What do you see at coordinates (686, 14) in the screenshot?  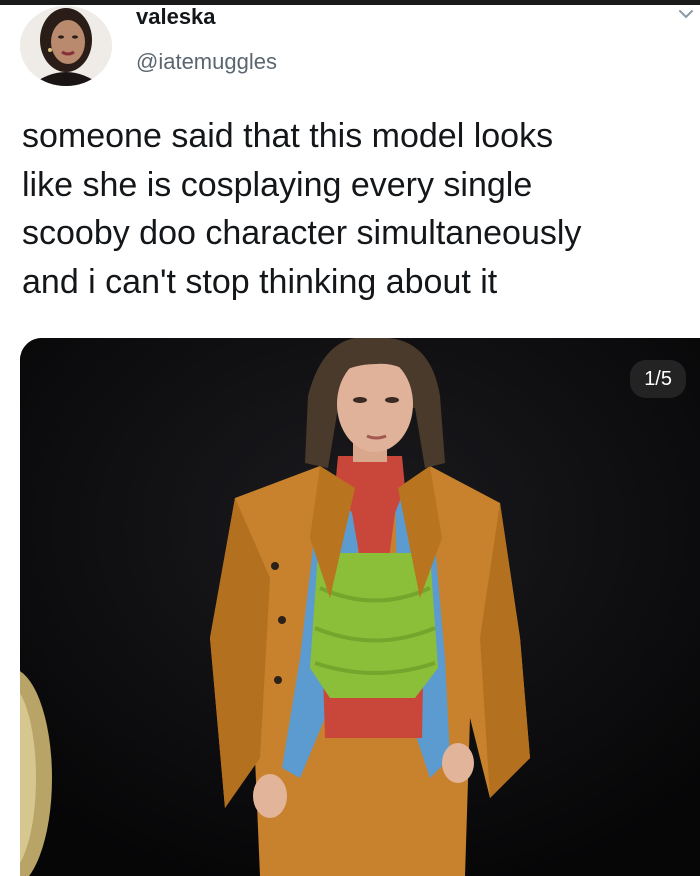 I see `chevron-down-icon` at bounding box center [686, 14].